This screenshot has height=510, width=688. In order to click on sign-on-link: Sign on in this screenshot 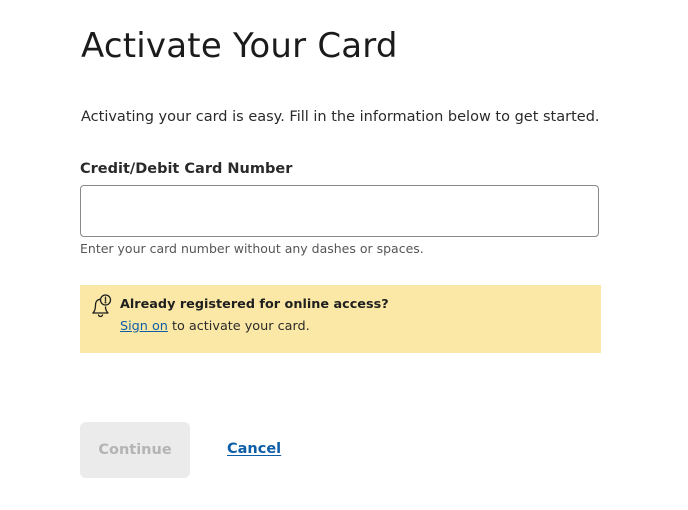, I will do `click(144, 326)`.